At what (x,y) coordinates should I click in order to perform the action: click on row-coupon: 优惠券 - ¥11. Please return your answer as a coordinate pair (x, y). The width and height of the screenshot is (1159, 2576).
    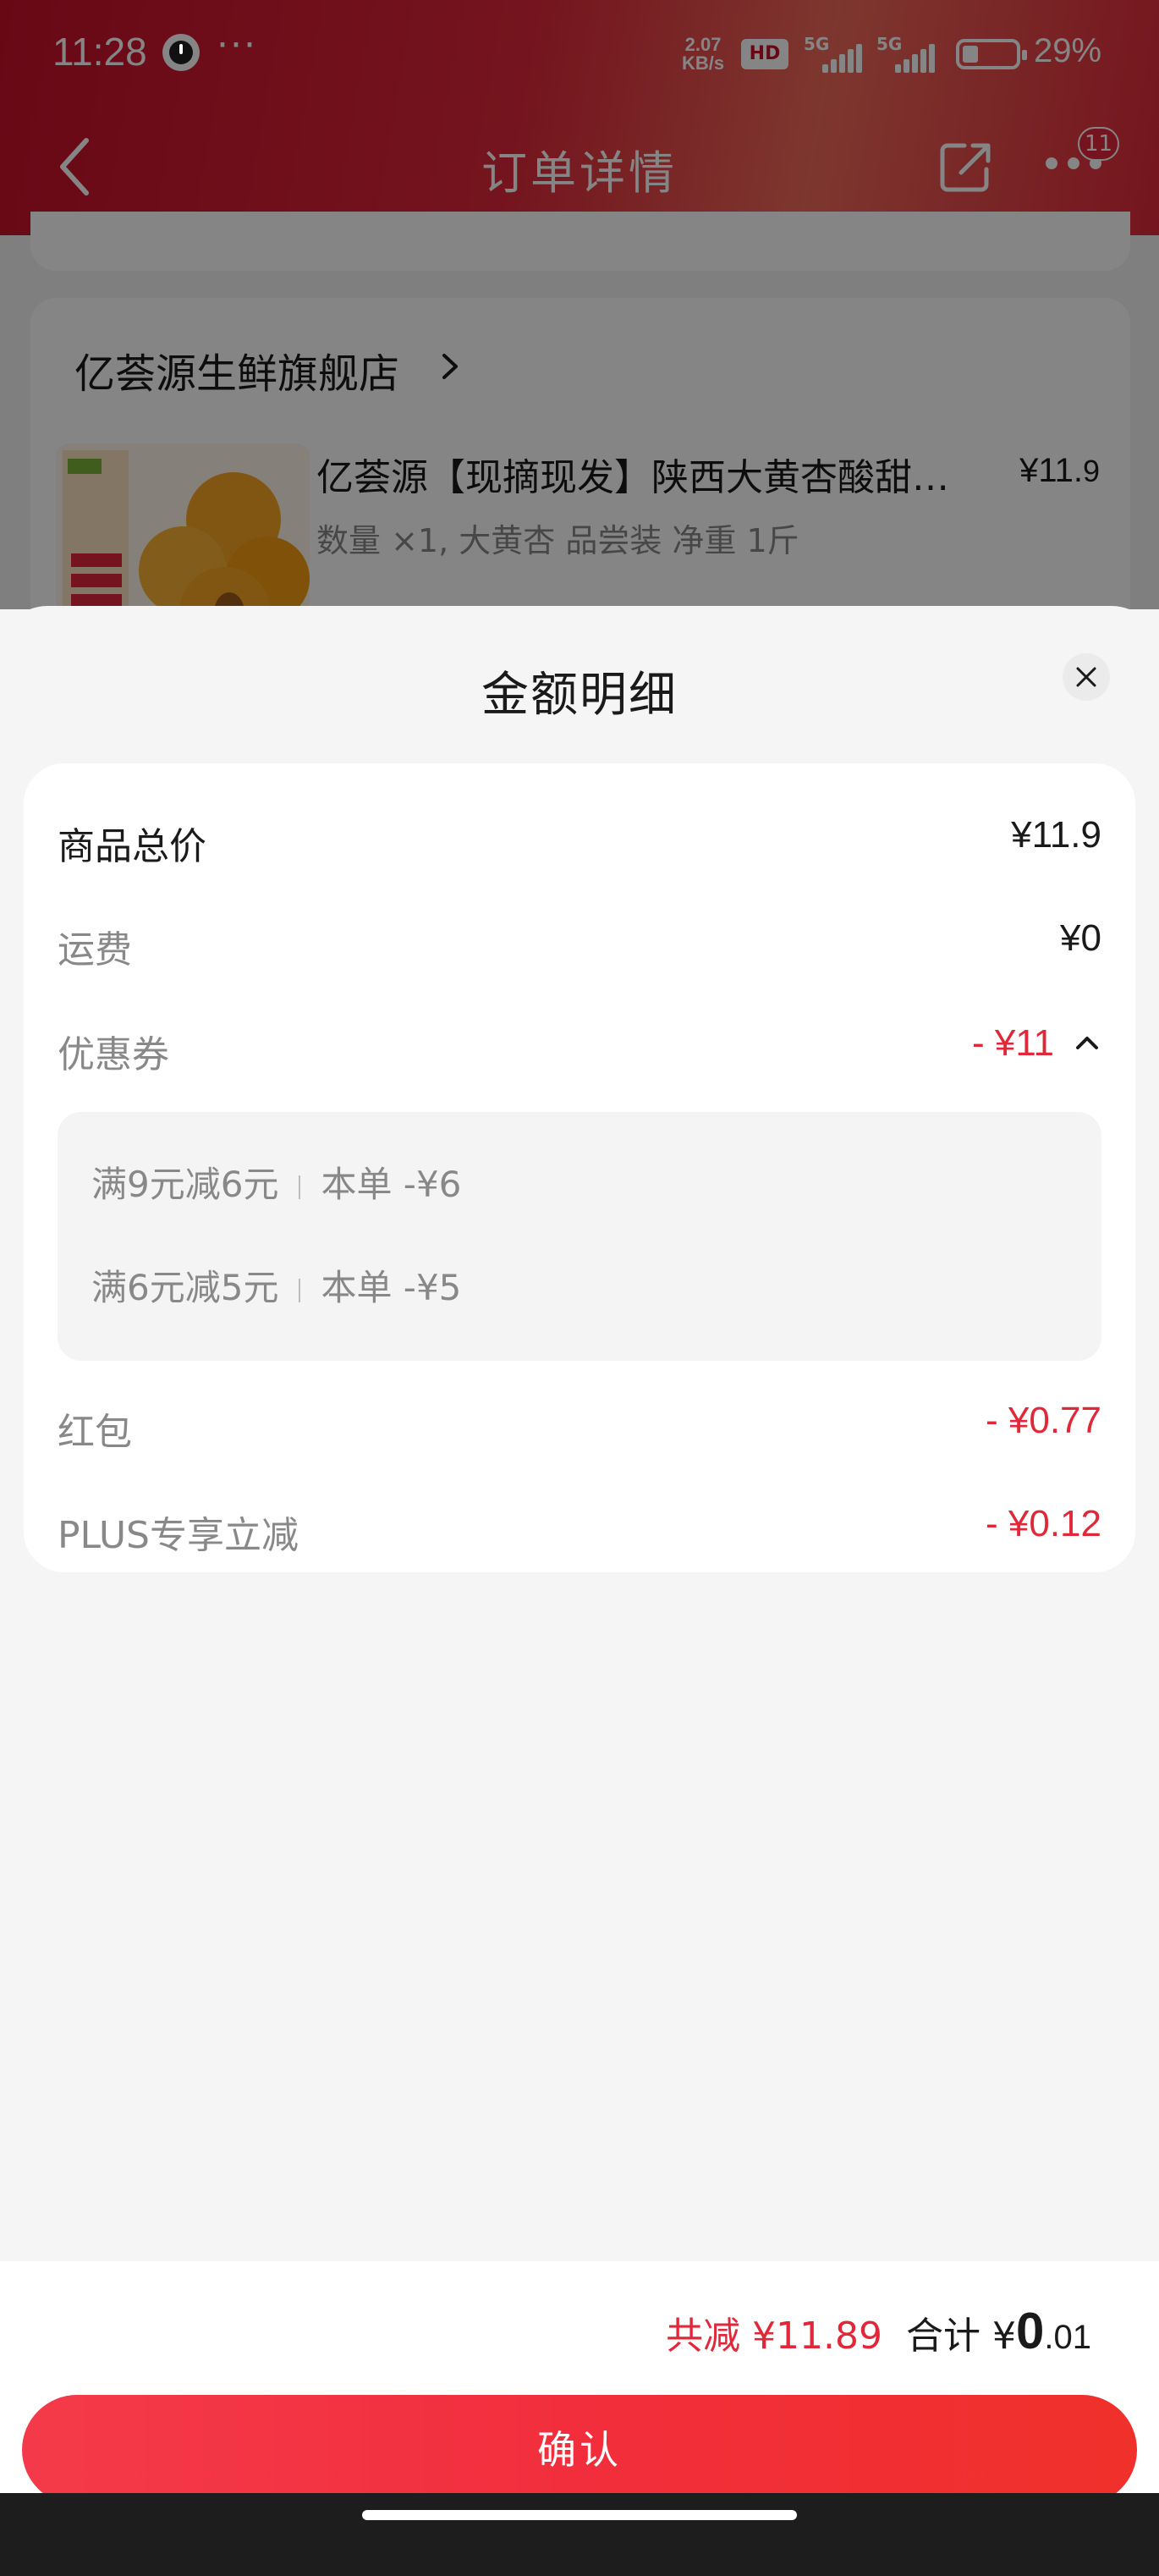
    Looking at the image, I should click on (579, 1046).